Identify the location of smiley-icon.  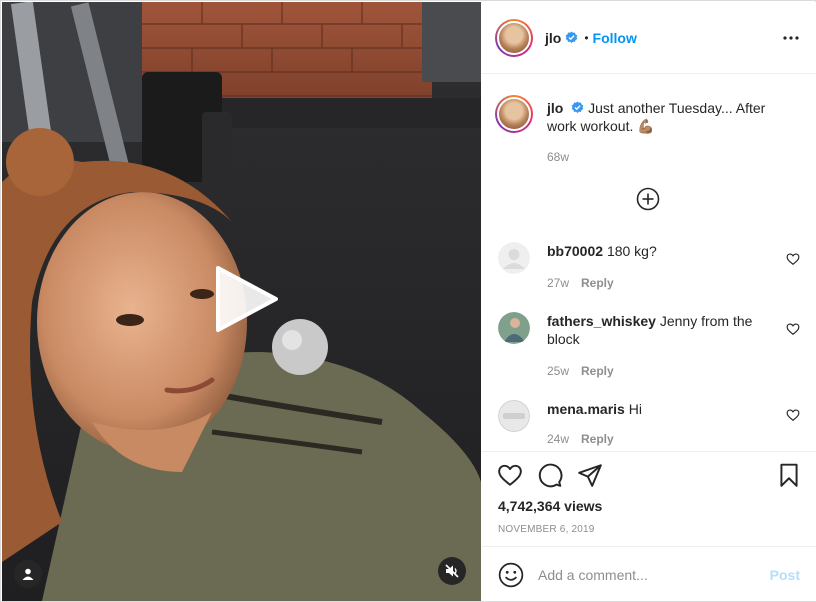
(511, 575).